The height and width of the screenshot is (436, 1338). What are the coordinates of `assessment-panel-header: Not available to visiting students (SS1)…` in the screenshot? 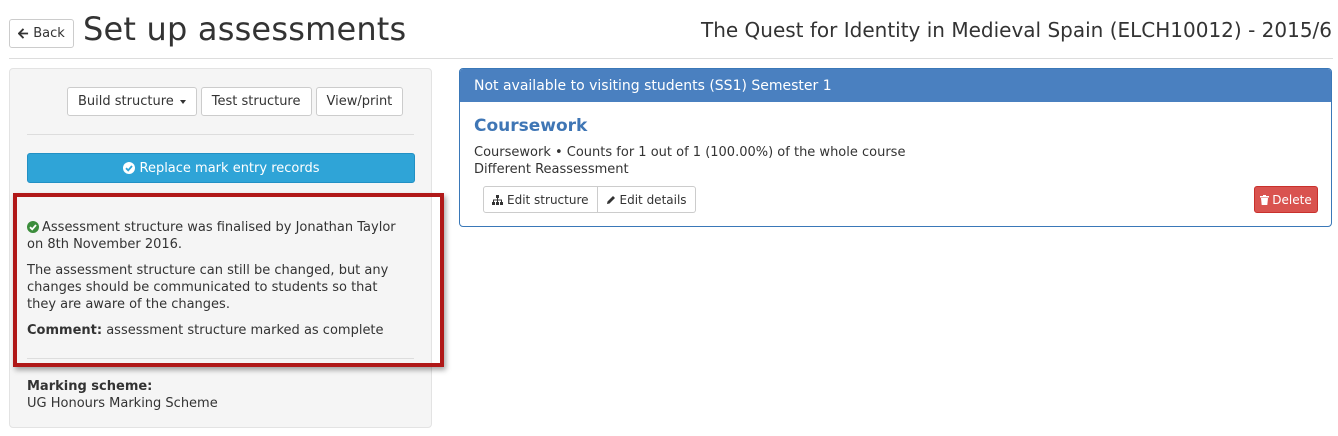 It's located at (895, 85).